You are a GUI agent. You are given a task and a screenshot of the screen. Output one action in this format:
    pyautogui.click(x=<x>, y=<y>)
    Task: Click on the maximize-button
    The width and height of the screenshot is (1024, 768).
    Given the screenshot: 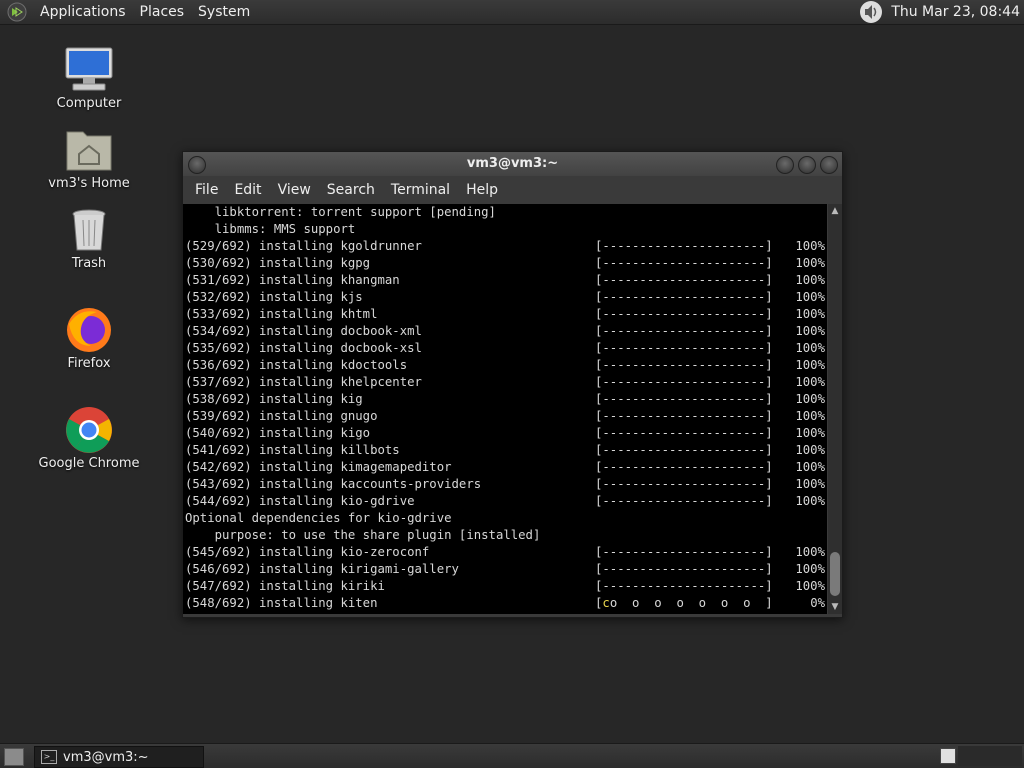 What is the action you would take?
    pyautogui.click(x=807, y=165)
    